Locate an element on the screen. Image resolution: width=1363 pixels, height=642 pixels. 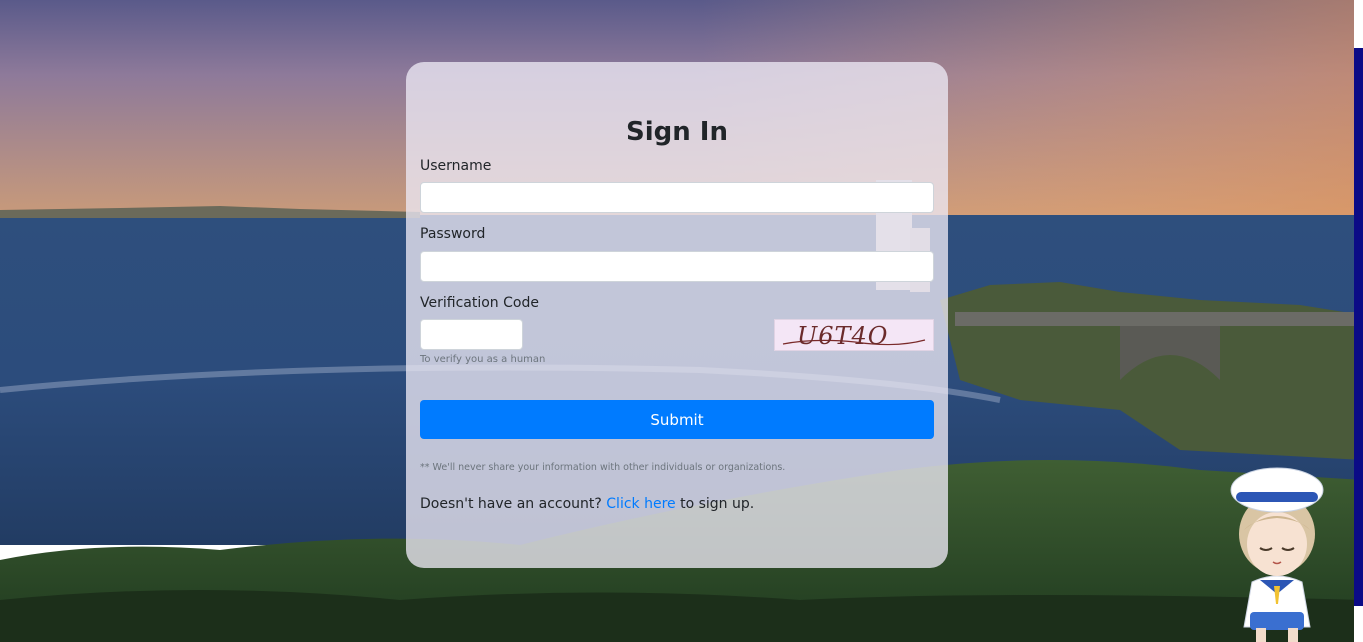
captcha-image: U6T4O is located at coordinates (854, 335).